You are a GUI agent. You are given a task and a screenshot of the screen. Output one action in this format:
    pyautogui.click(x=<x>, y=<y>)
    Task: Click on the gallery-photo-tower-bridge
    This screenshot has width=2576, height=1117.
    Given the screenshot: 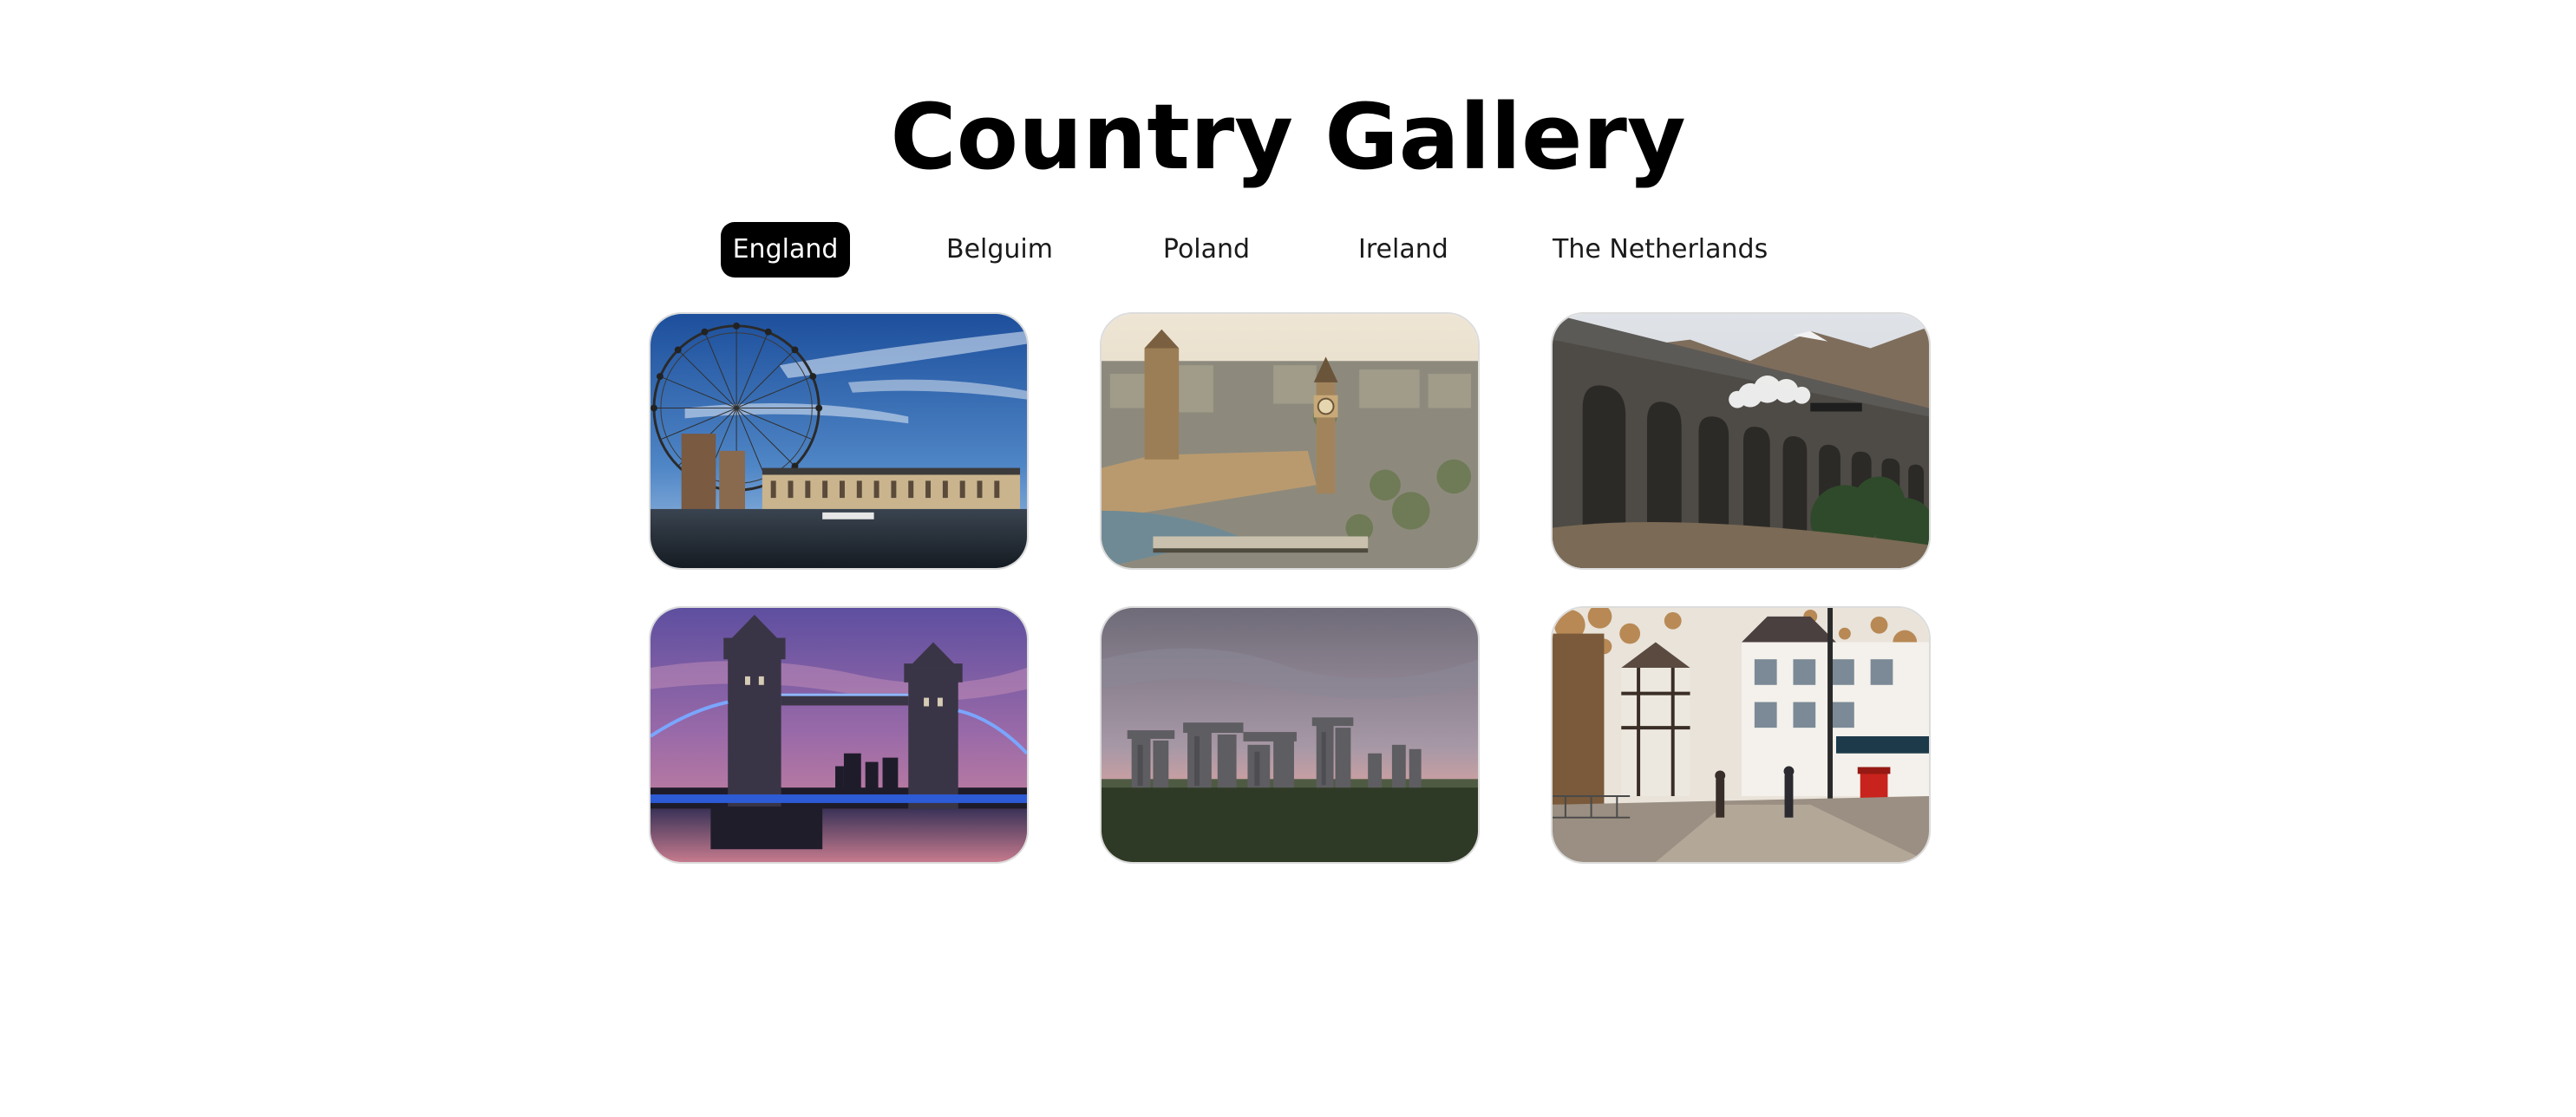 What is the action you would take?
    pyautogui.click(x=839, y=735)
    